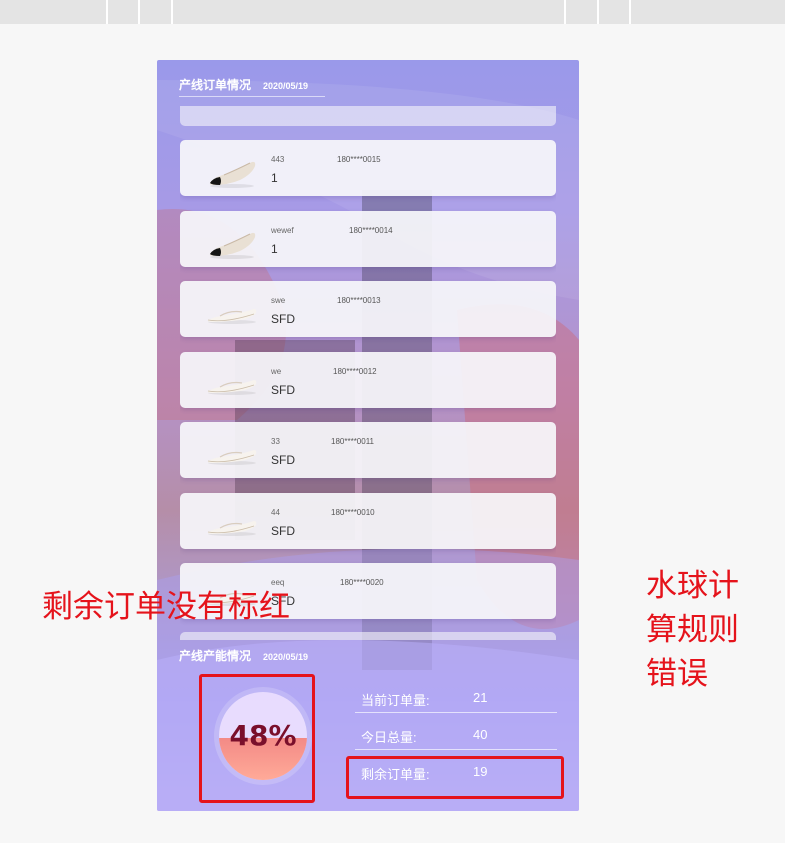 Image resolution: width=785 pixels, height=843 pixels. Describe the element at coordinates (392, 12) in the screenshot. I see `top-toolbar-strip` at that location.